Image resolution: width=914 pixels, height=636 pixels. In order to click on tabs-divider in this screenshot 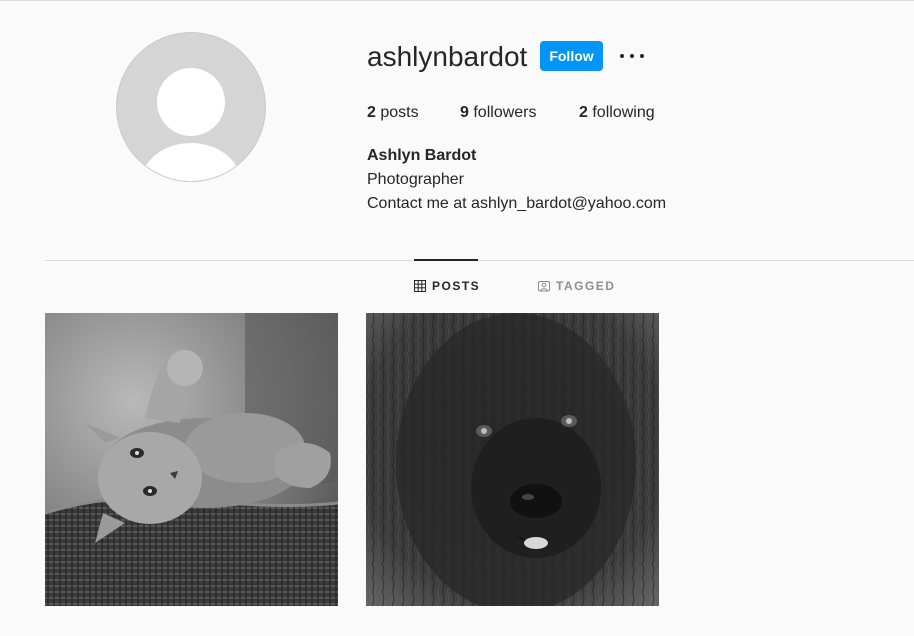, I will do `click(479, 260)`.